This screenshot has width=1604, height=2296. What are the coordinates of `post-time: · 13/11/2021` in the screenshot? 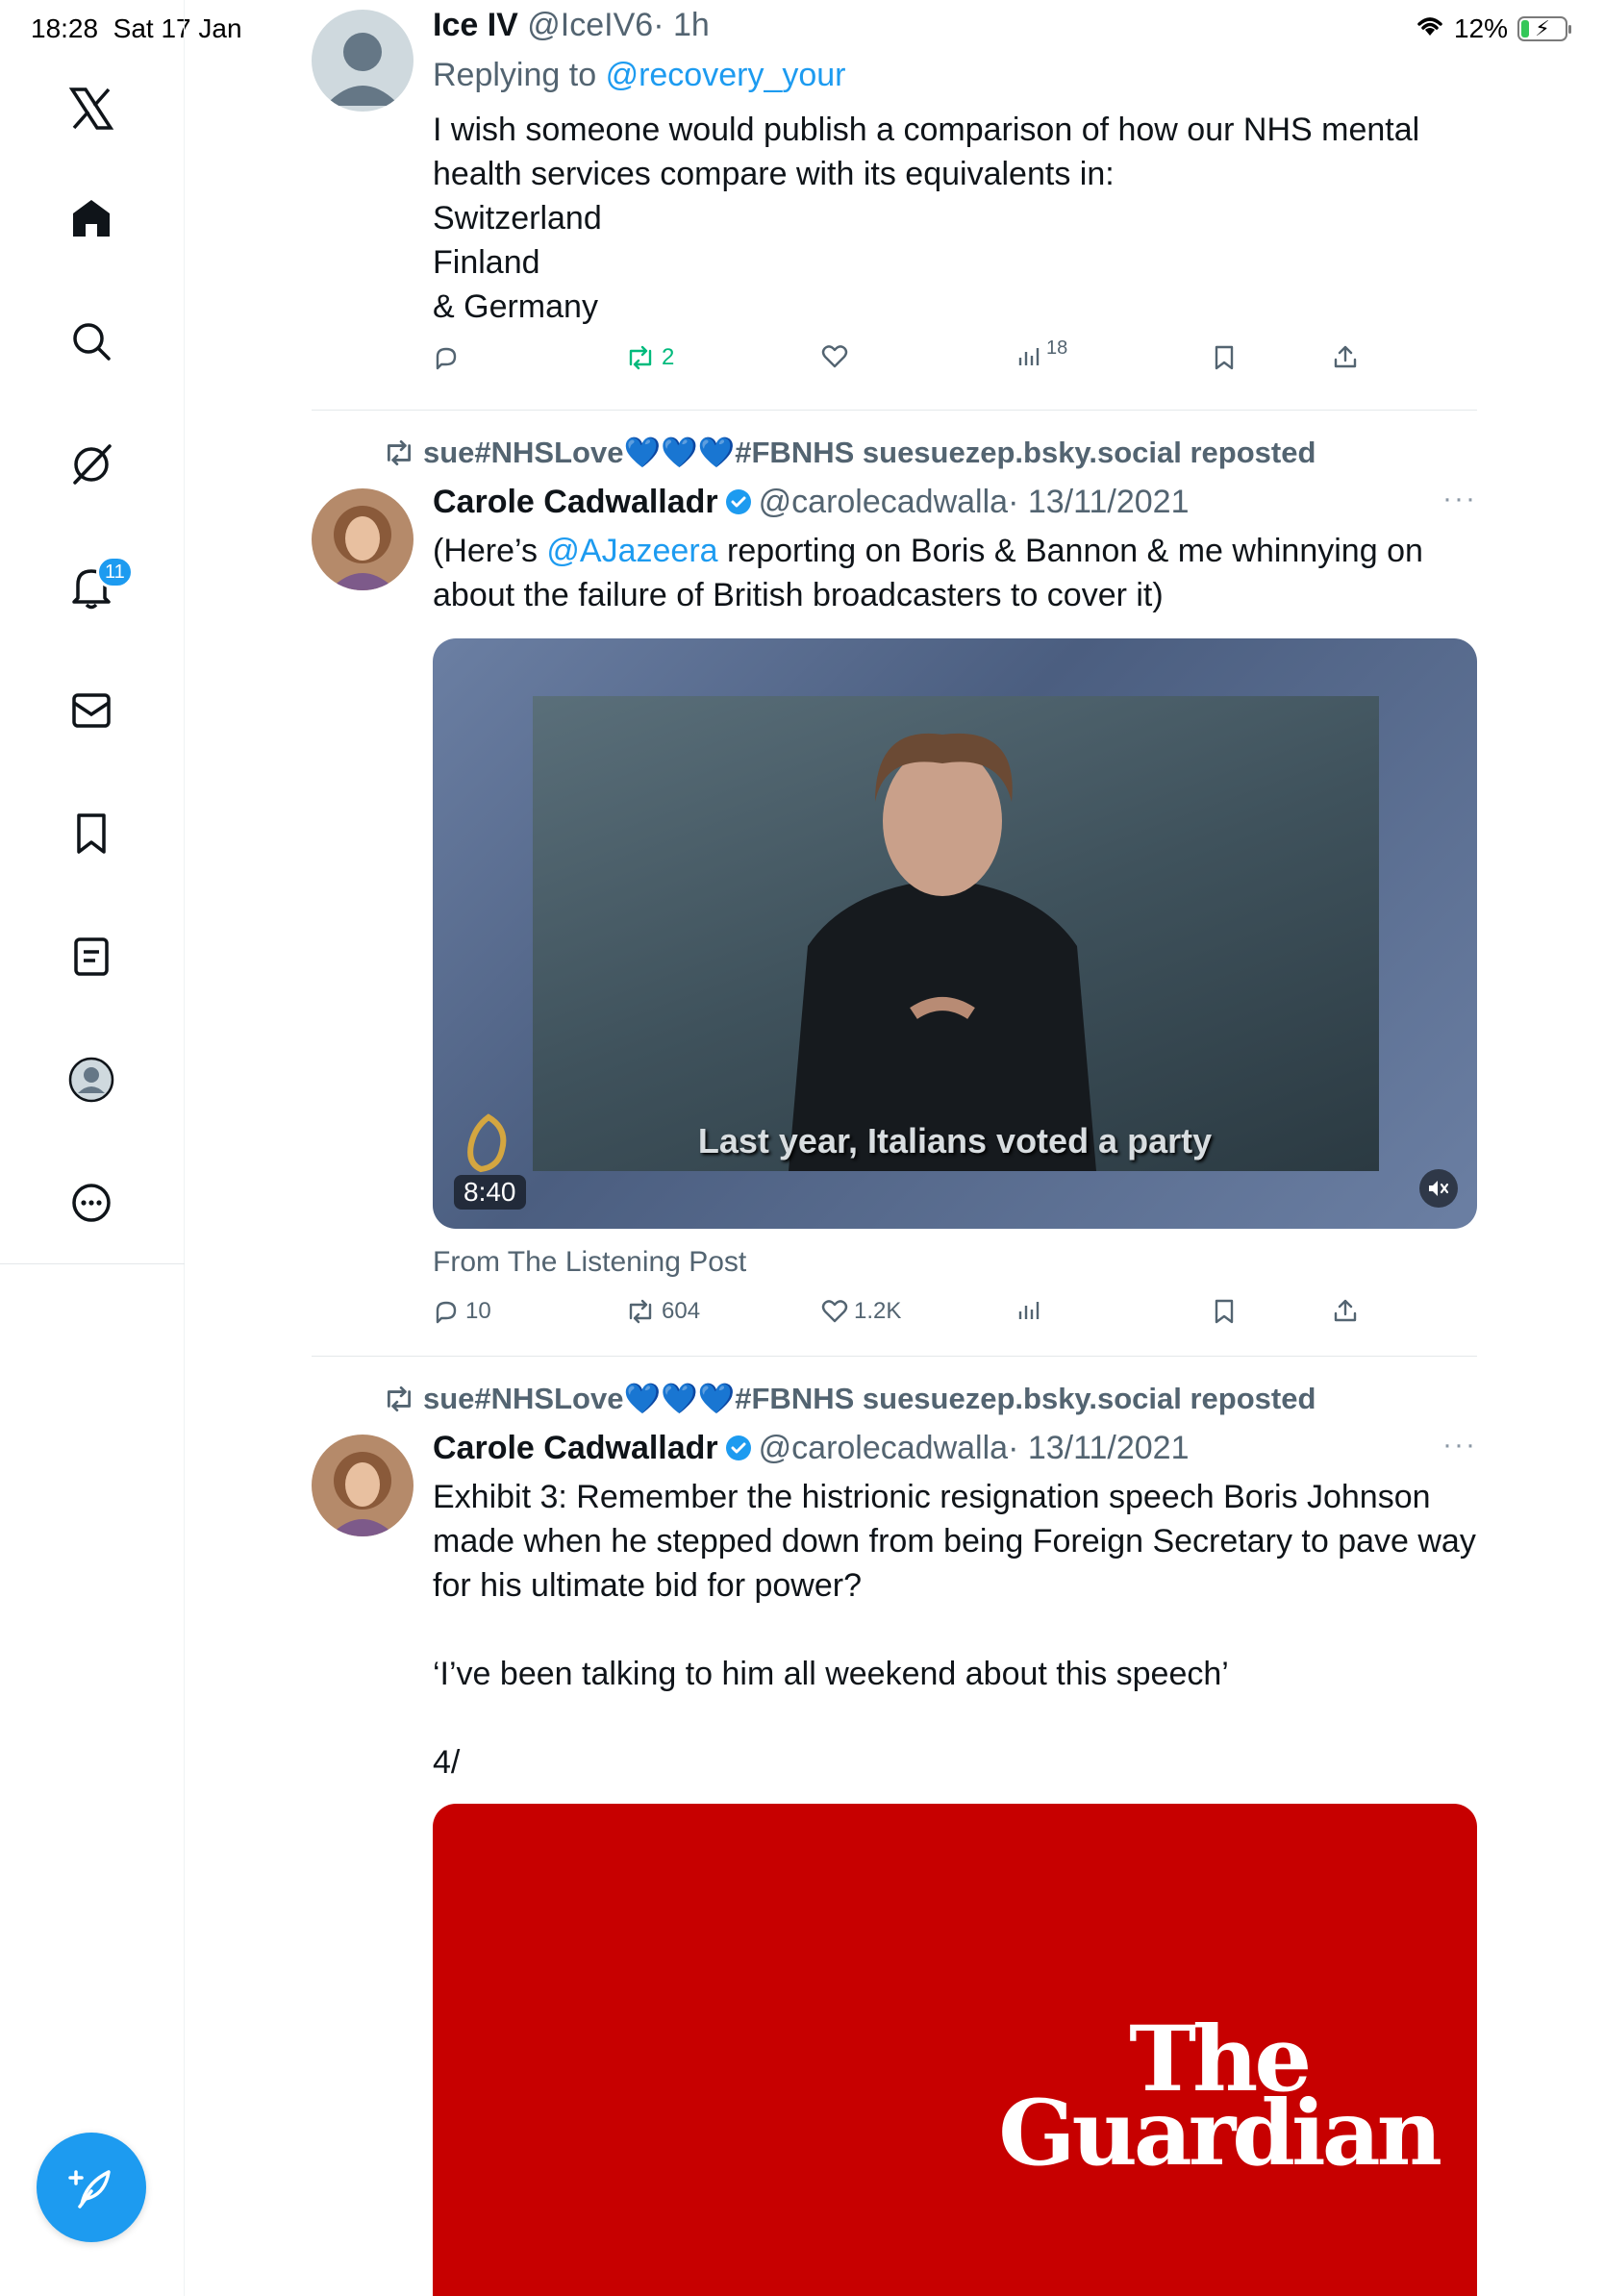 It's located at (1099, 502).